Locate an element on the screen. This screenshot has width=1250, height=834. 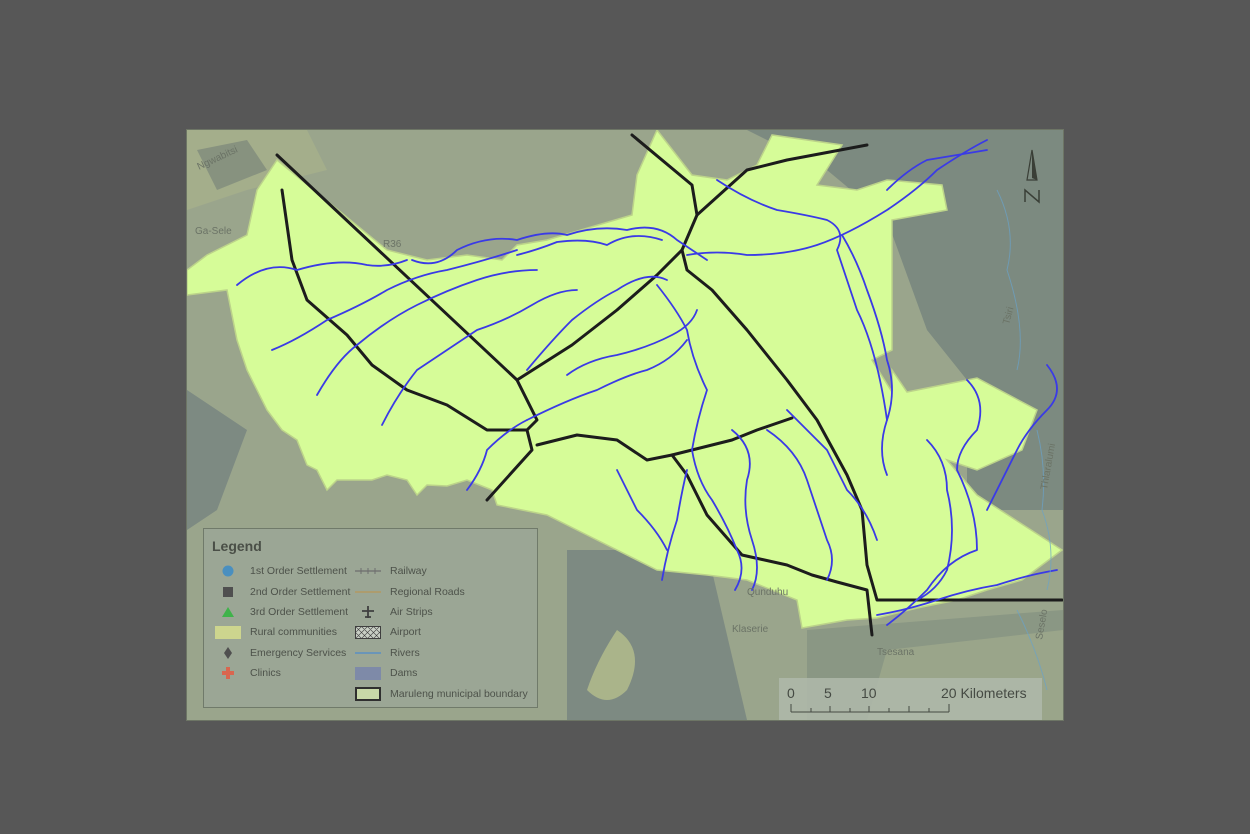
label-klaserie: Klaserie is located at coordinates (750, 629).